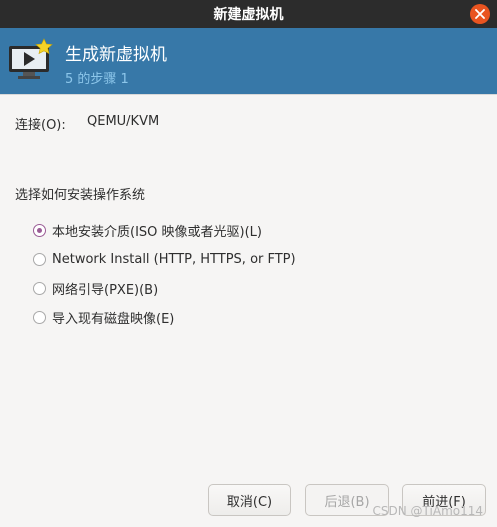 Image resolution: width=497 pixels, height=527 pixels. What do you see at coordinates (249, 500) in the screenshot?
I see `cancel-button: 取消(C)` at bounding box center [249, 500].